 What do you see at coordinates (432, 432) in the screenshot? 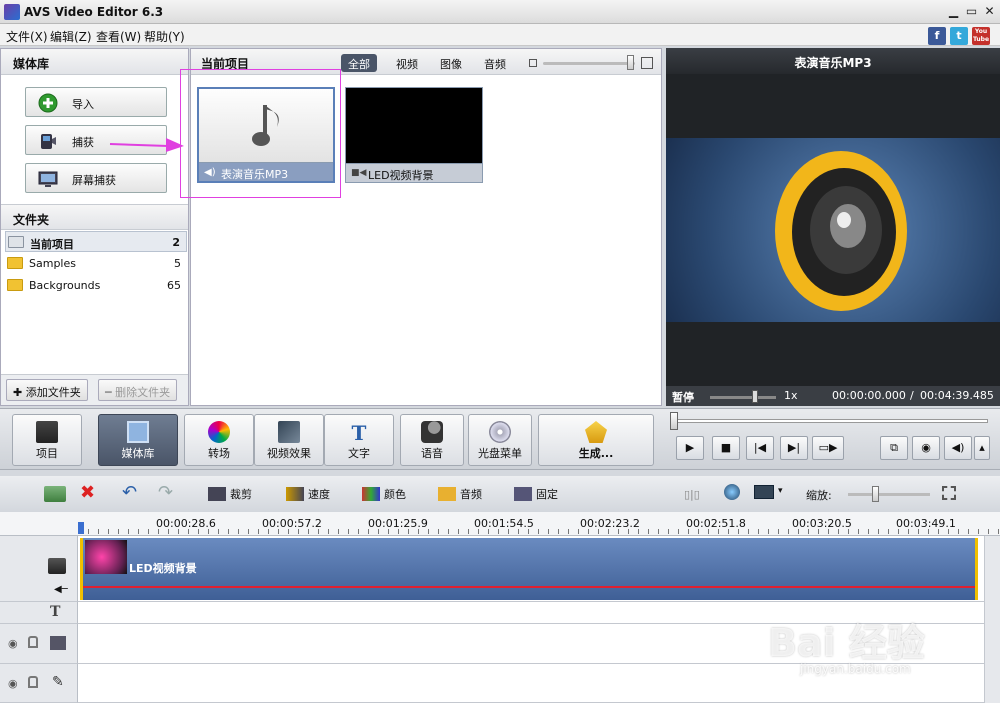
I see `microphone-icon` at bounding box center [432, 432].